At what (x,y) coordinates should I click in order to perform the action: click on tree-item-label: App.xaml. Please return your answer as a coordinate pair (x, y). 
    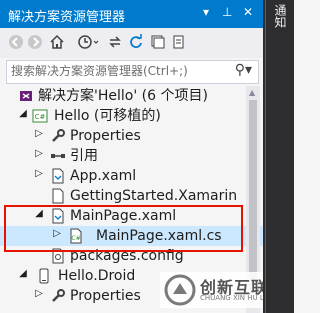
    Looking at the image, I should click on (103, 176).